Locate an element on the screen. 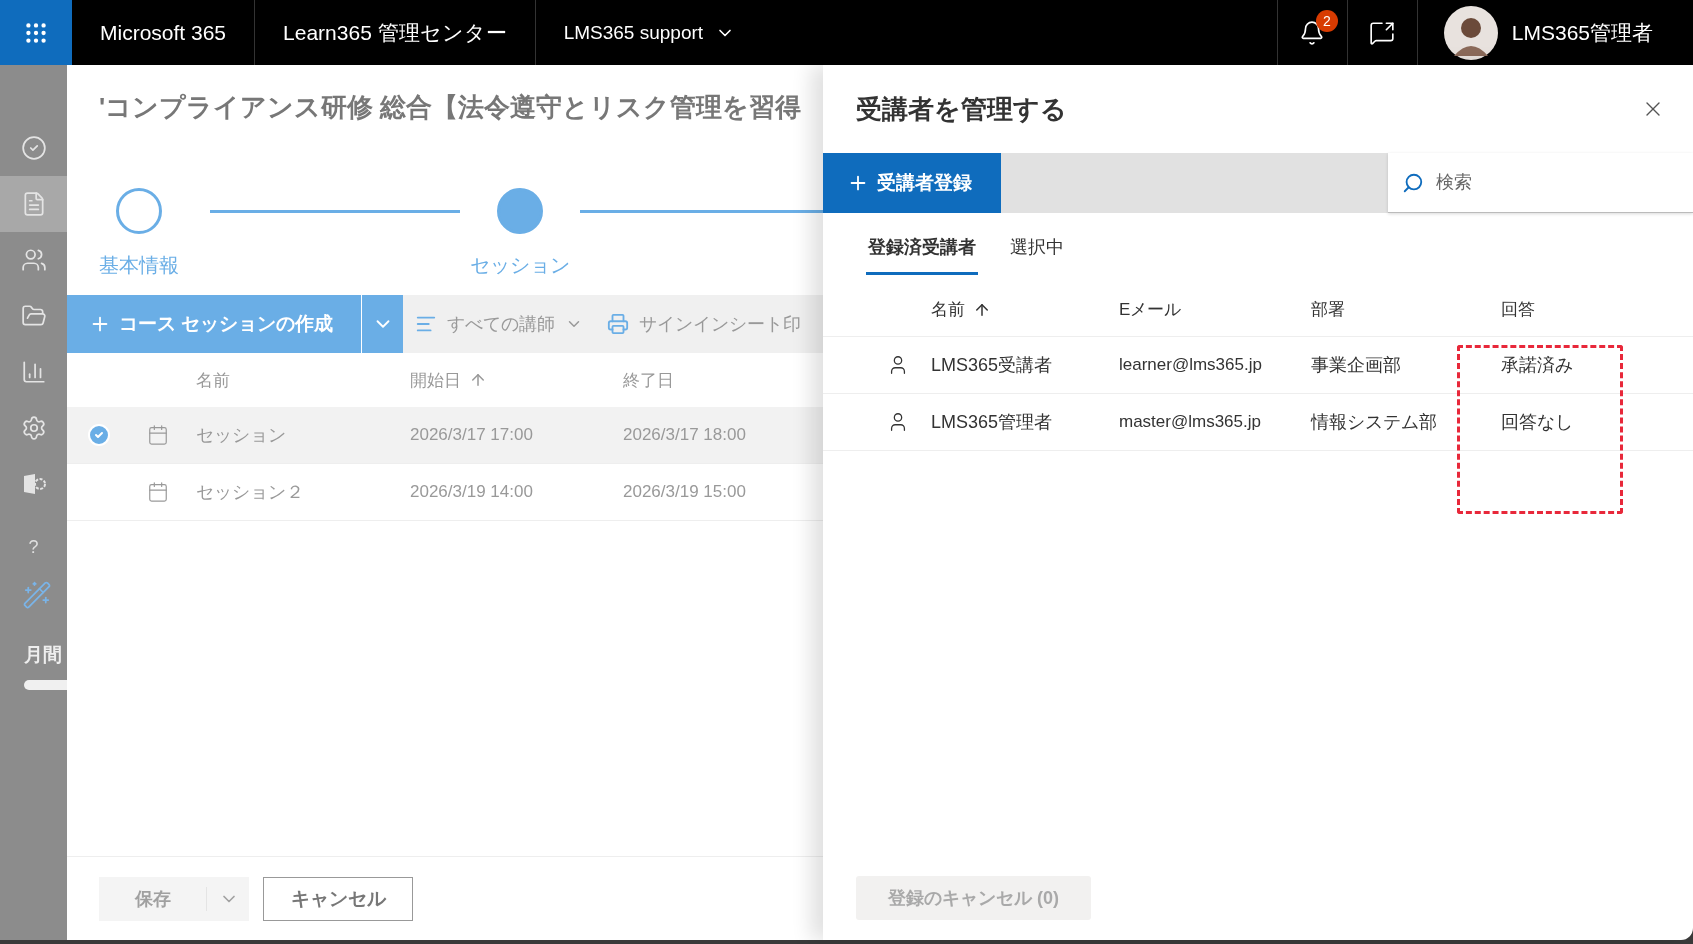 The width and height of the screenshot is (1693, 944). print-button: サインインシート印 is located at coordinates (704, 324).